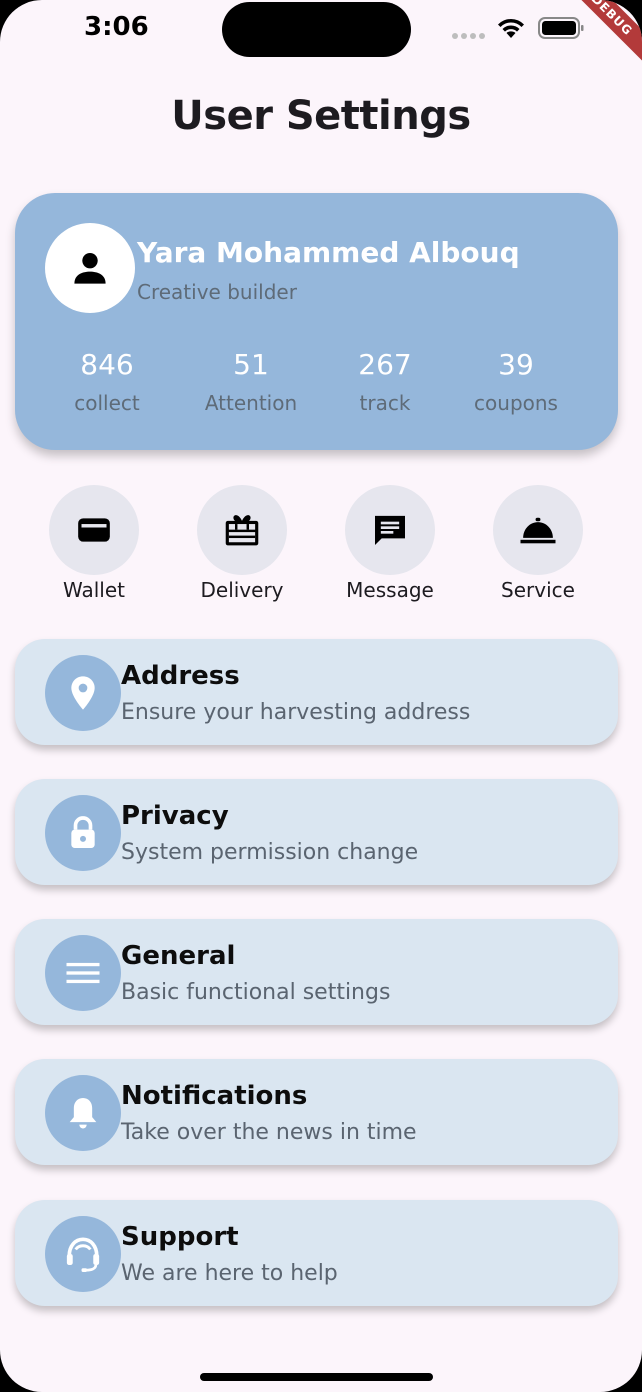 Image resolution: width=642 pixels, height=1392 pixels. Describe the element at coordinates (251, 381) in the screenshot. I see `stat-attention: 51 Attention` at that location.